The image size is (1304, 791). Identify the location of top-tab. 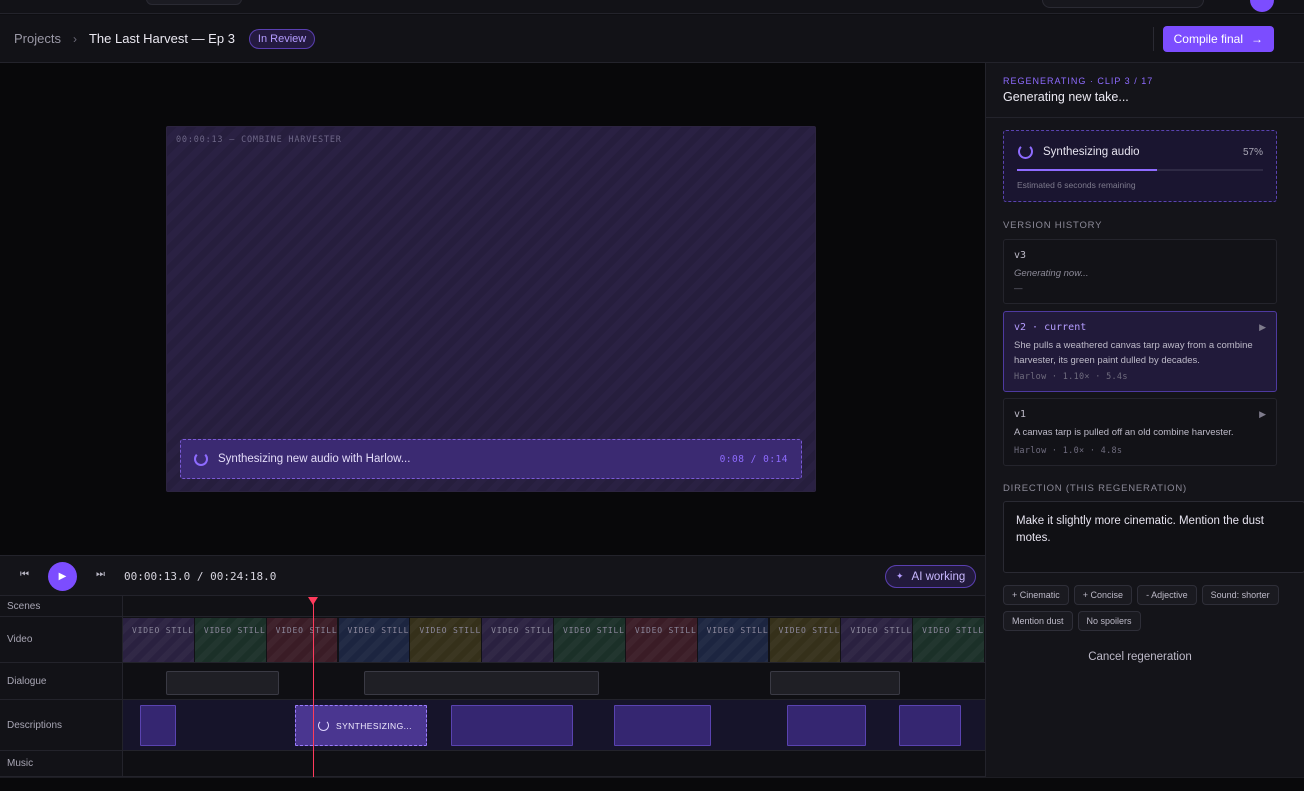
(194, 2).